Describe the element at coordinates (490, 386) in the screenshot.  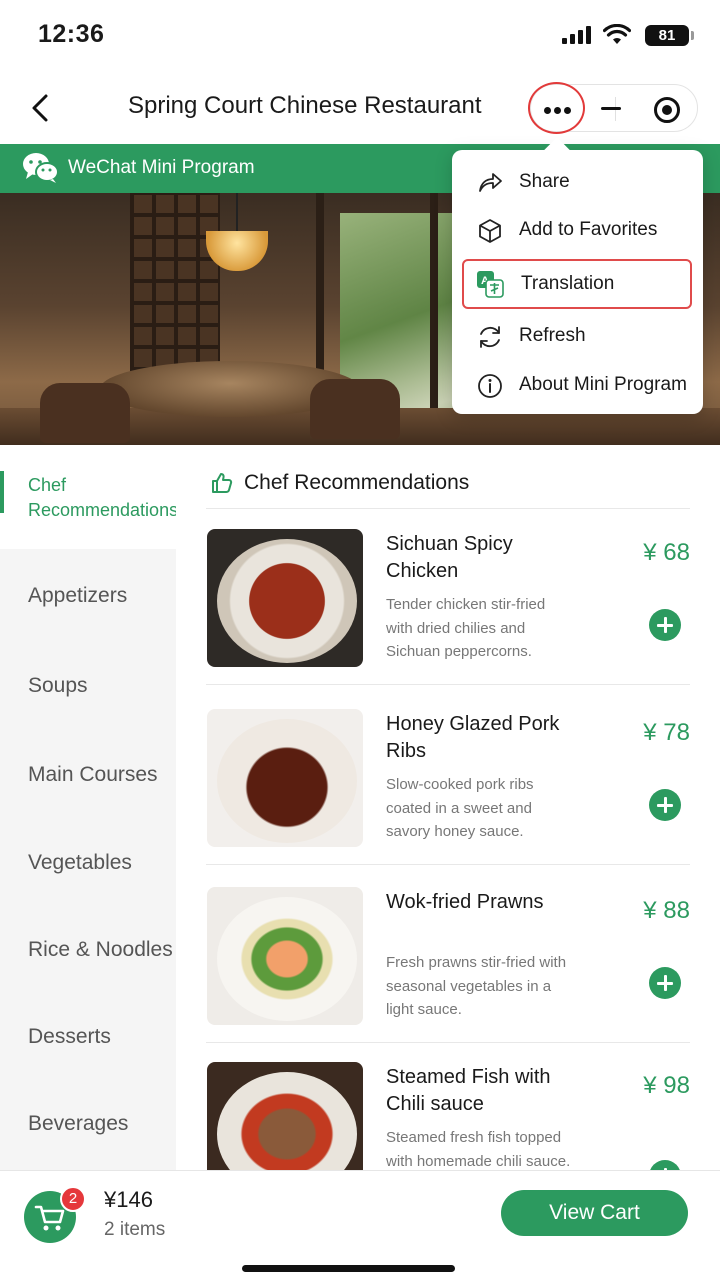
I see `info-icon` at that location.